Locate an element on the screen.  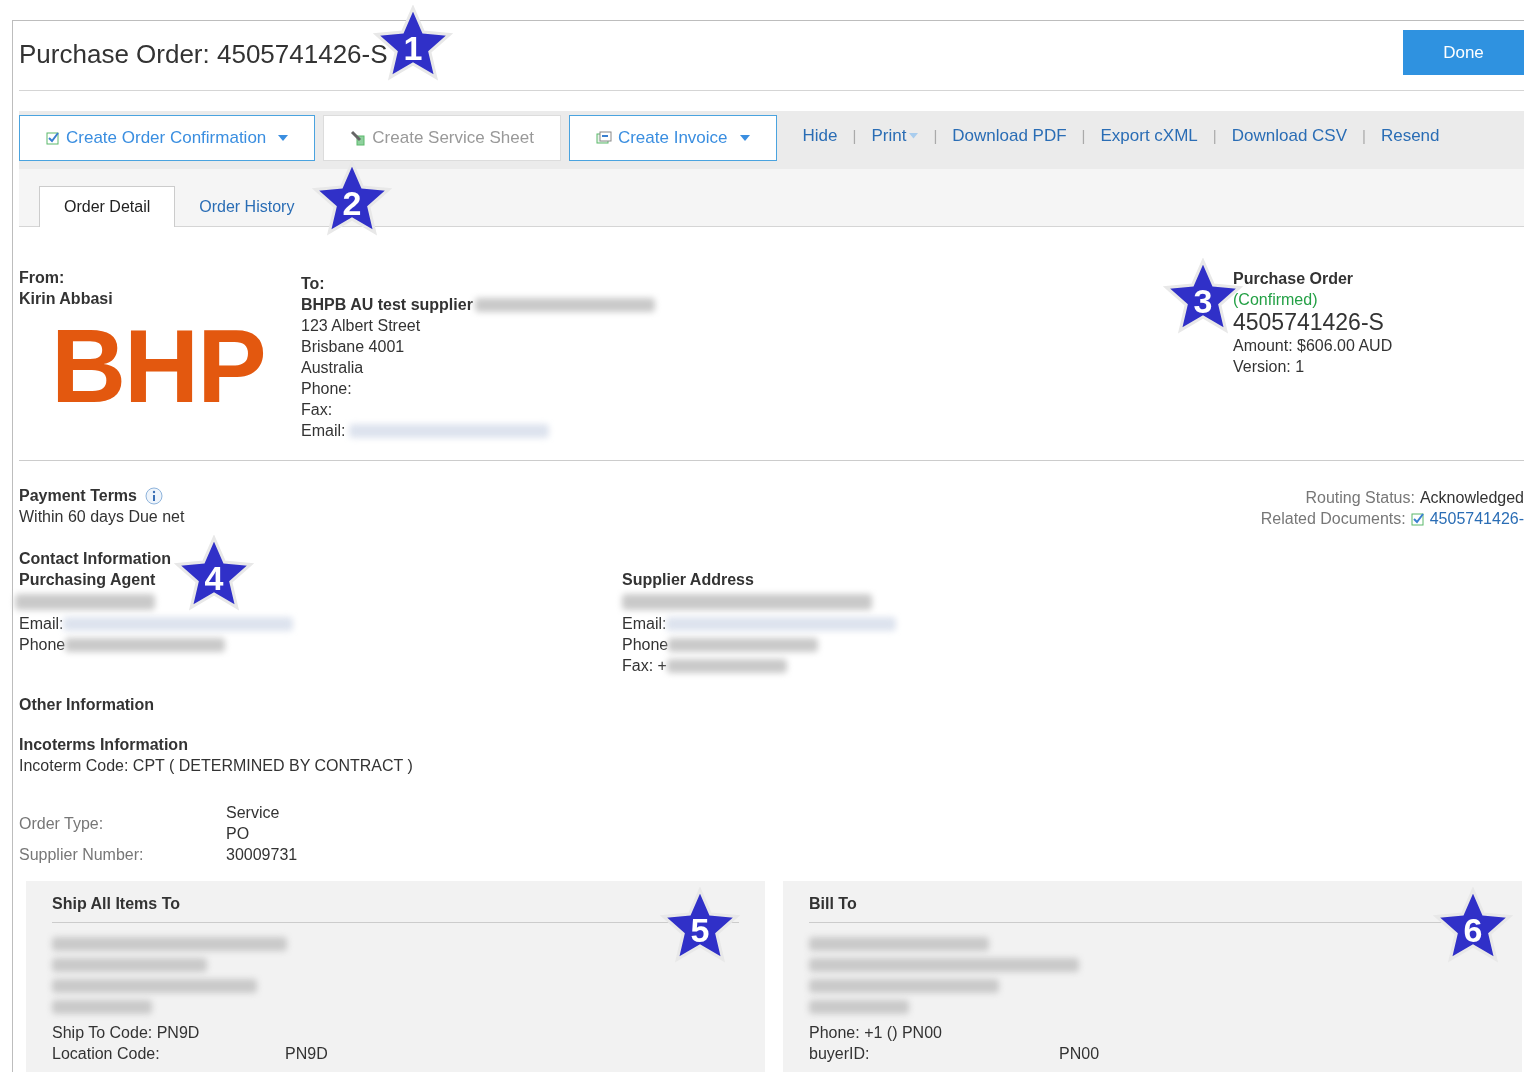
panel-heading: Bill To is located at coordinates (833, 904).